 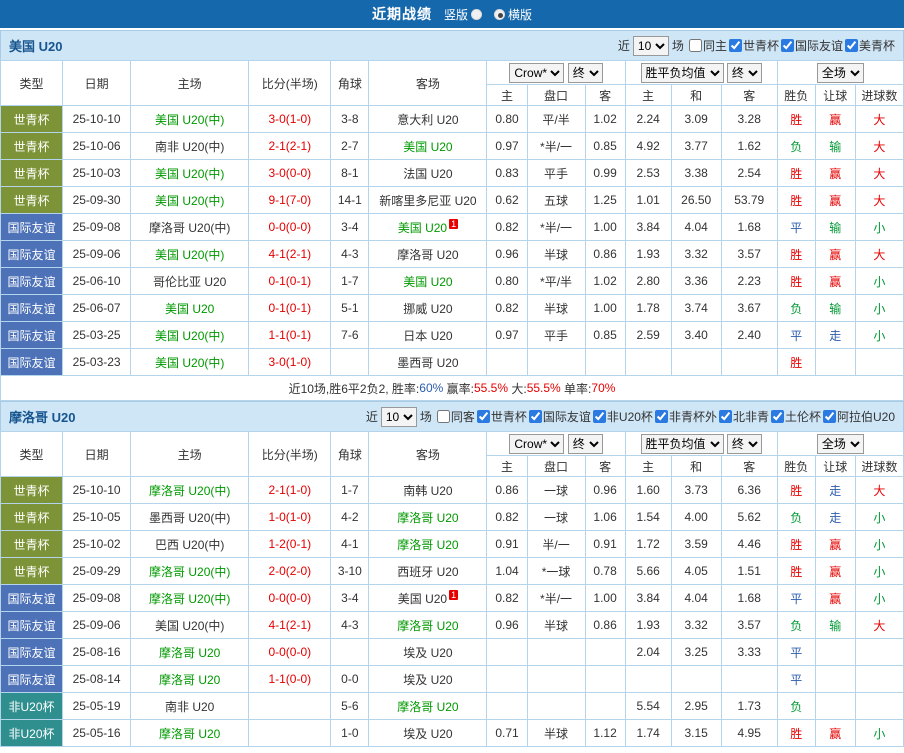 What do you see at coordinates (428, 200) in the screenshot?
I see `away-team: 新喀里多尼亚 U20` at bounding box center [428, 200].